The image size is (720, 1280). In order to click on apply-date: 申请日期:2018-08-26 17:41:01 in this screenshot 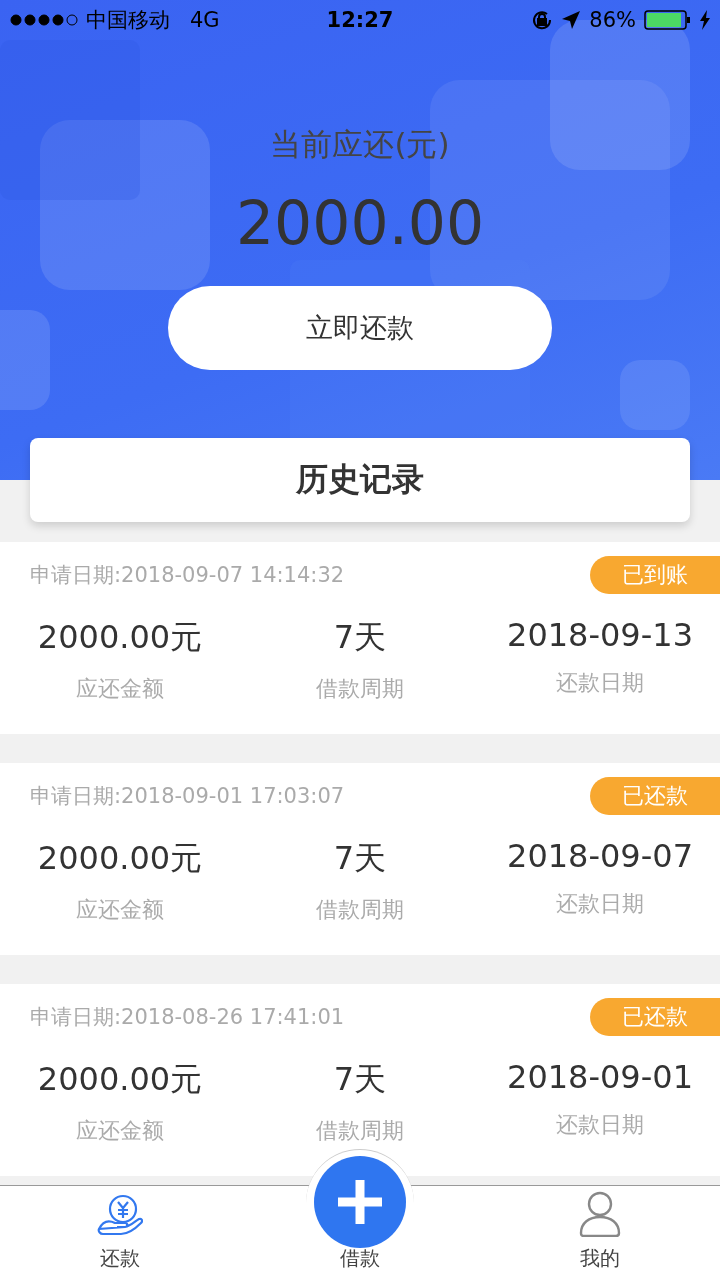, I will do `click(187, 1017)`.